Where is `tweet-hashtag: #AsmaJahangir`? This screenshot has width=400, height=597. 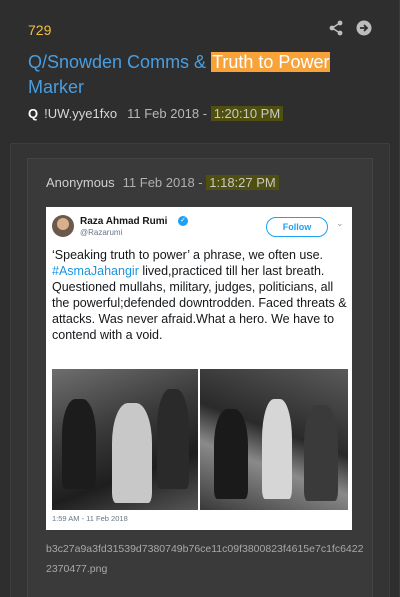
tweet-hashtag: #AsmaJahangir is located at coordinates (95, 271).